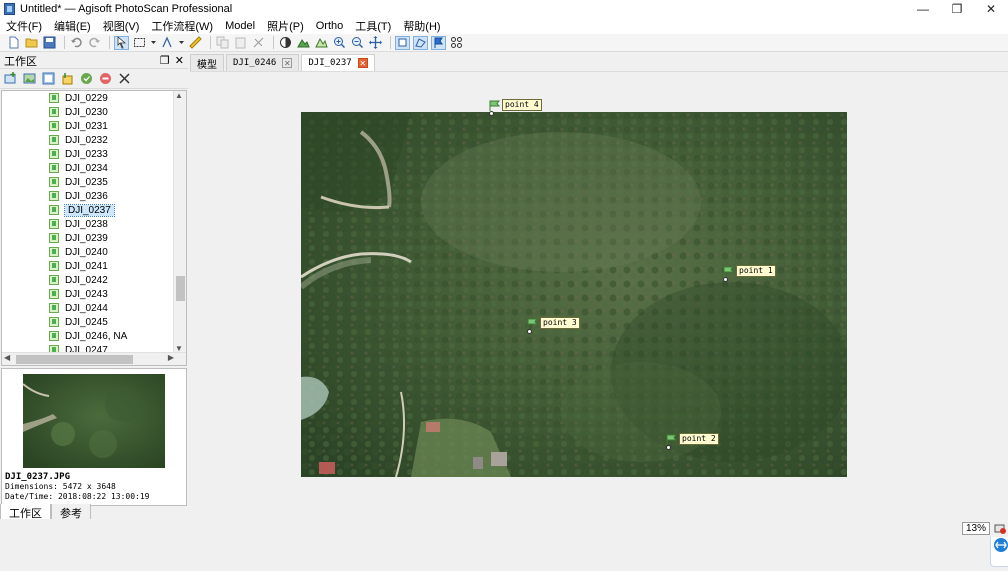  I want to click on photo-filename: DJI_0237.JPG, so click(38, 477).